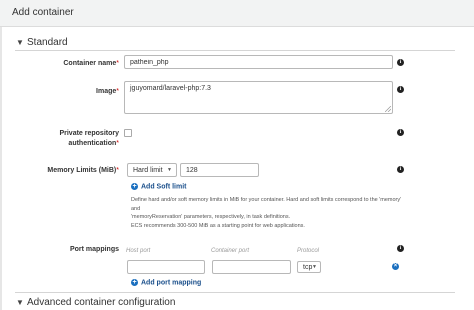  I want to click on port-mappings-label: Port mappings, so click(94, 249).